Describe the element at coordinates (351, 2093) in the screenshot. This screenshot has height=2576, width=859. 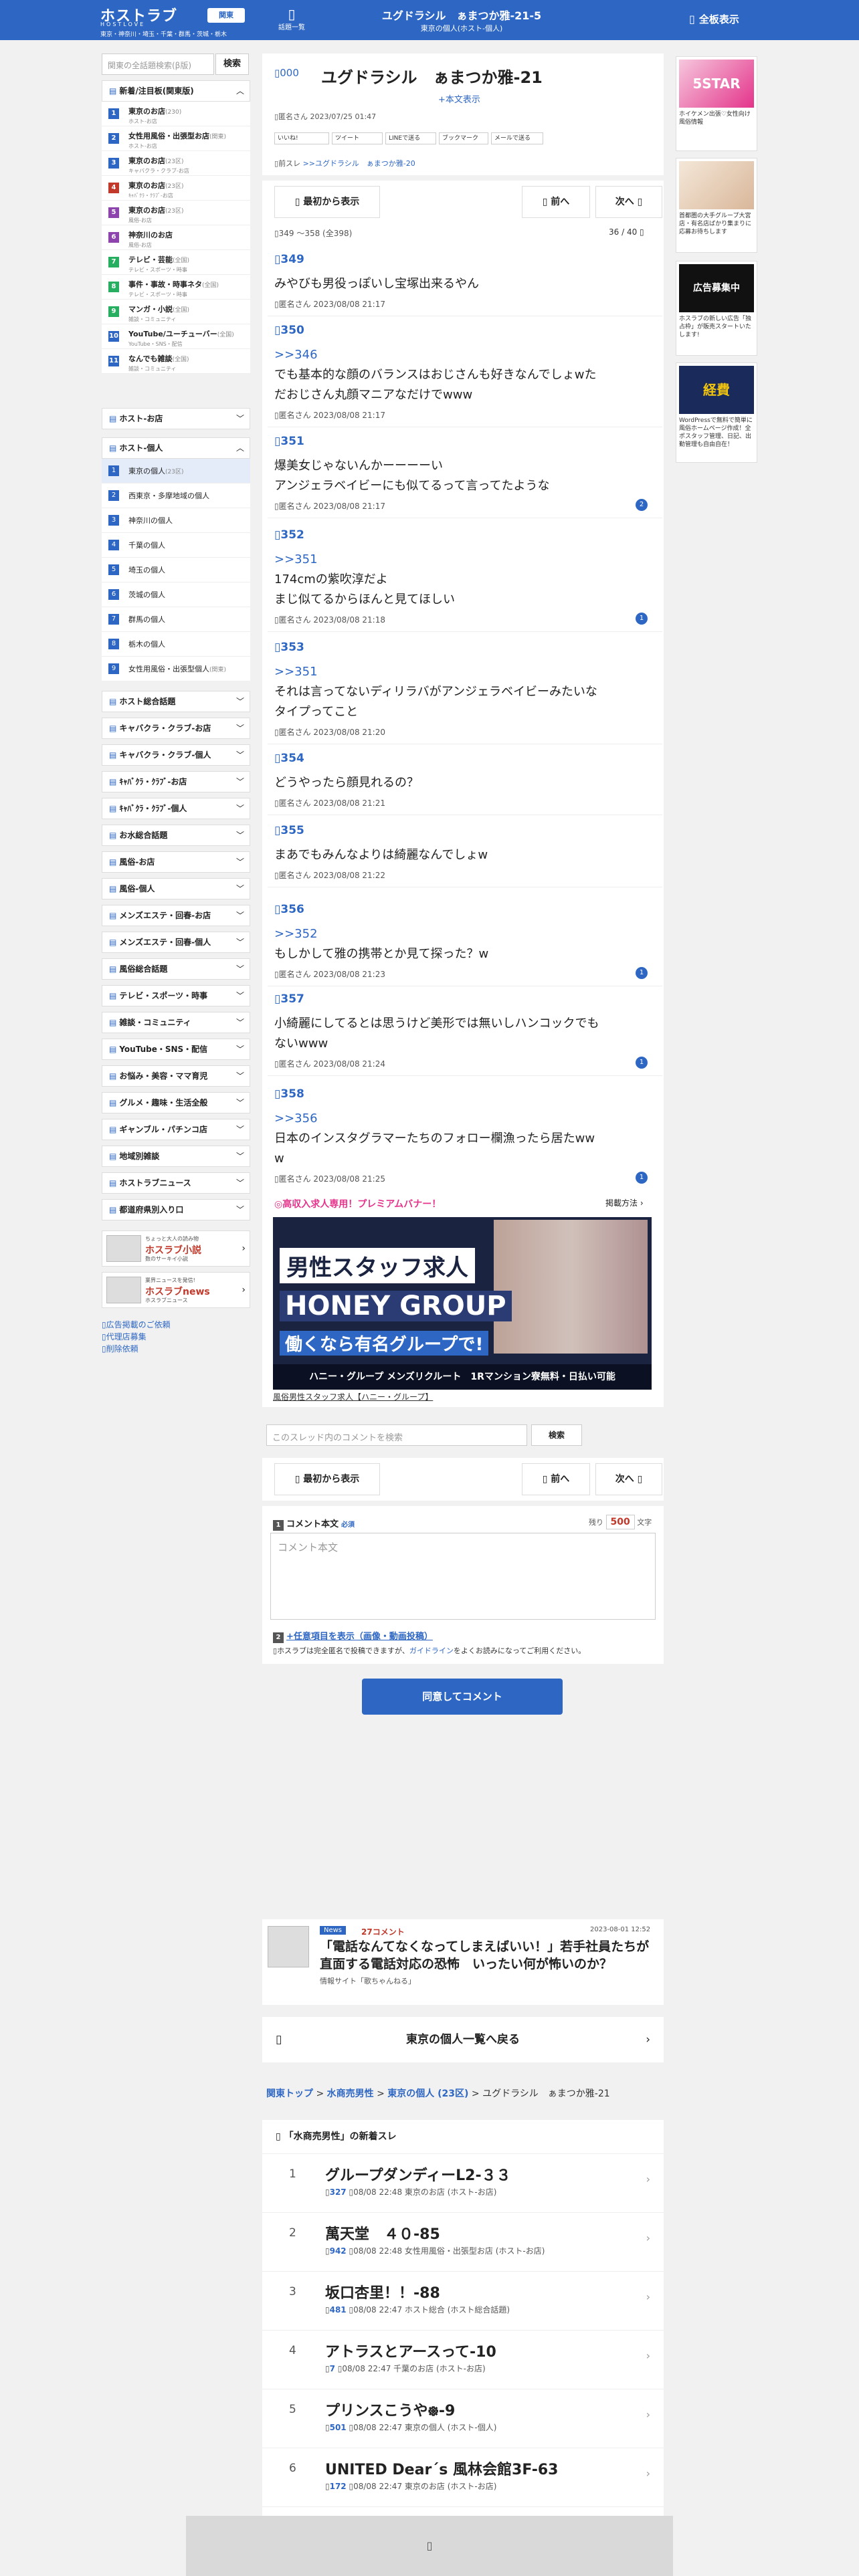
I see `breadcrumb-item: 水商売男性` at that location.